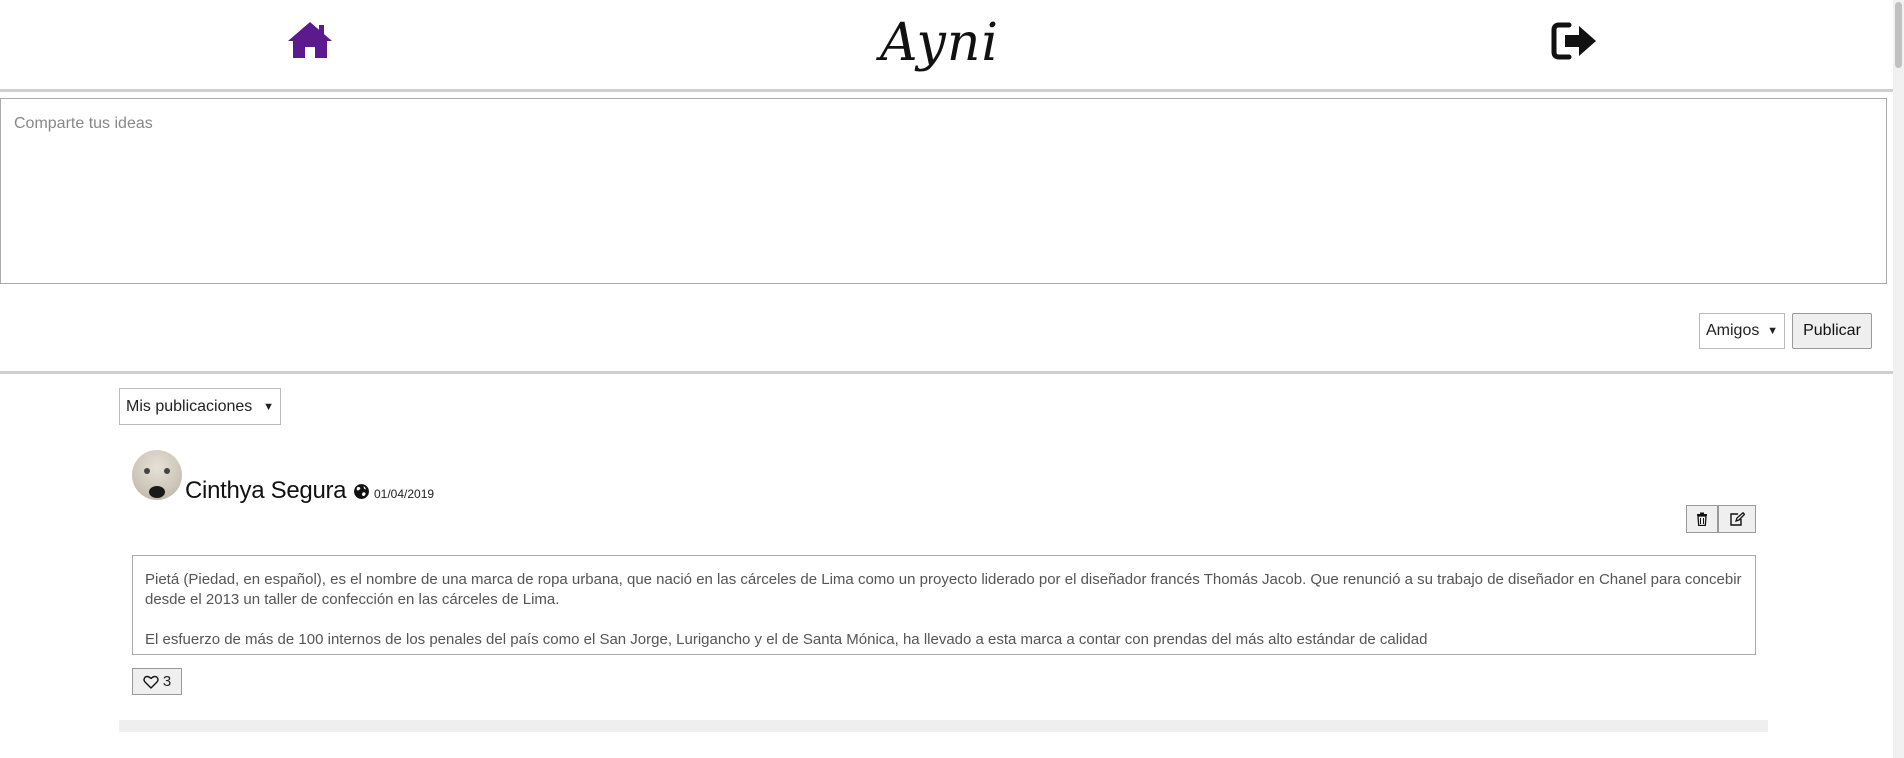  What do you see at coordinates (1898, 35) in the screenshot?
I see `scrollbar-thumb` at bounding box center [1898, 35].